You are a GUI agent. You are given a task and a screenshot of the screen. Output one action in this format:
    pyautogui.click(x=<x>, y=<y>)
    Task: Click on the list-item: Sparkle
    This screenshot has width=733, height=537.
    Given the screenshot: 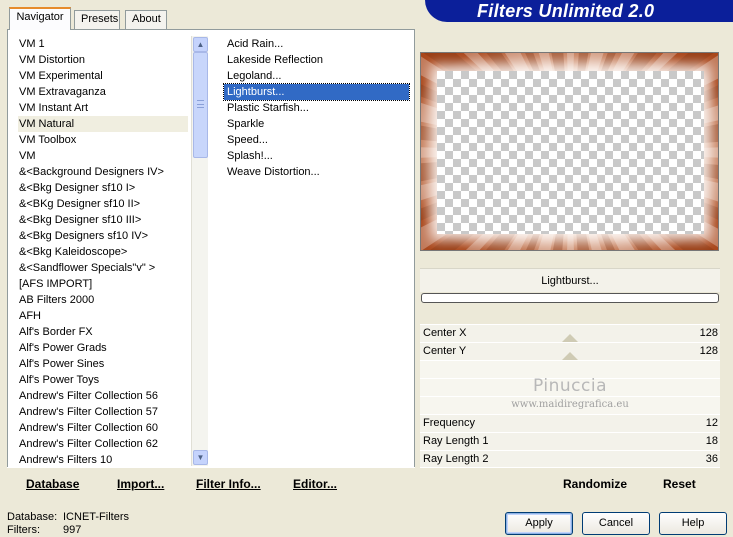 What is the action you would take?
    pyautogui.click(x=316, y=124)
    